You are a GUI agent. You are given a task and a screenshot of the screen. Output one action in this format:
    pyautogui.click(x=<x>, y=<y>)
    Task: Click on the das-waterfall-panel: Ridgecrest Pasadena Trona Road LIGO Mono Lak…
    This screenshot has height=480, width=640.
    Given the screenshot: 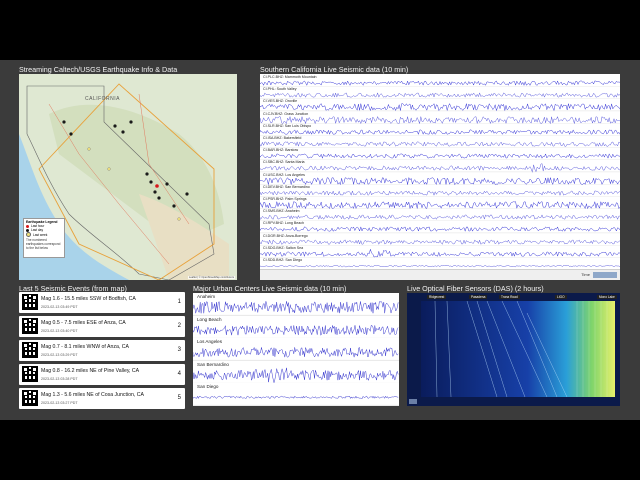 What is the action you would take?
    pyautogui.click(x=513, y=349)
    